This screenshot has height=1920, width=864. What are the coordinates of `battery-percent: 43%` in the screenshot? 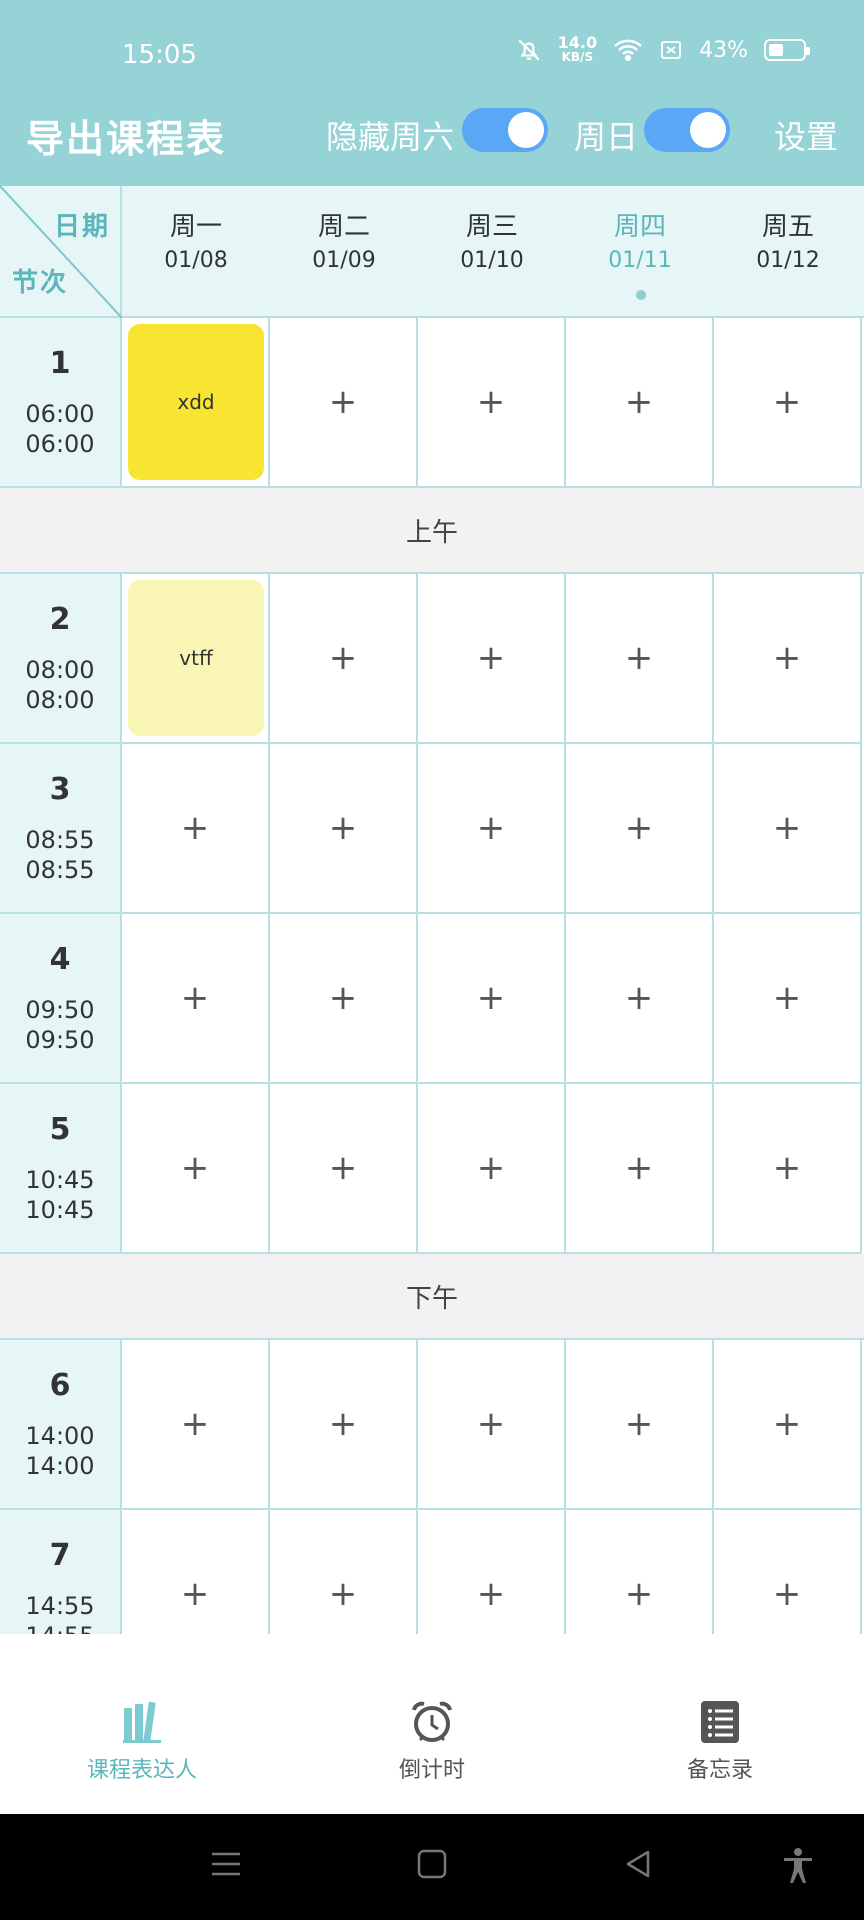 It's located at (723, 50).